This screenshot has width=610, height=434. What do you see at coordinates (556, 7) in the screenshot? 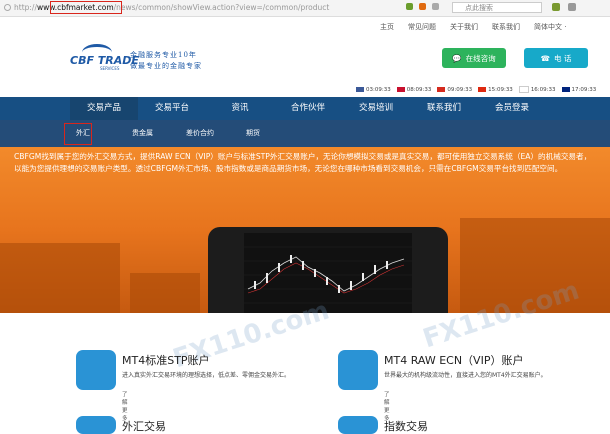
I see `extension-icon` at bounding box center [556, 7].